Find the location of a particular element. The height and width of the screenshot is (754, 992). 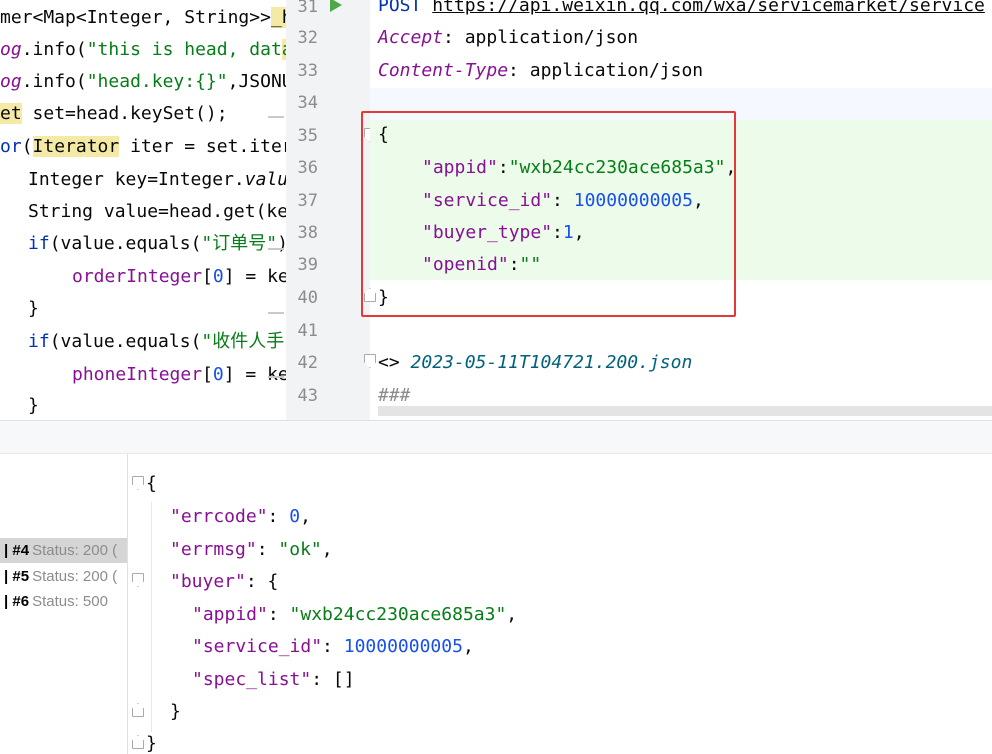

code-line: phoneInteger[0] = ke is located at coordinates (179, 374).